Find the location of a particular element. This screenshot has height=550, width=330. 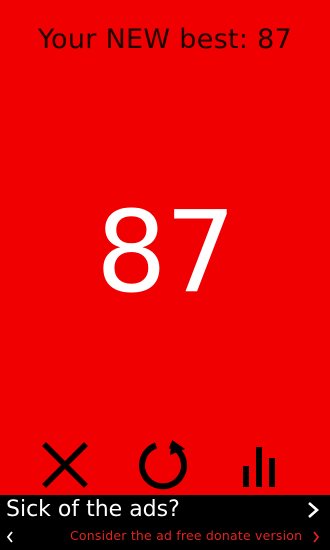

close-icon is located at coordinates (65, 465).